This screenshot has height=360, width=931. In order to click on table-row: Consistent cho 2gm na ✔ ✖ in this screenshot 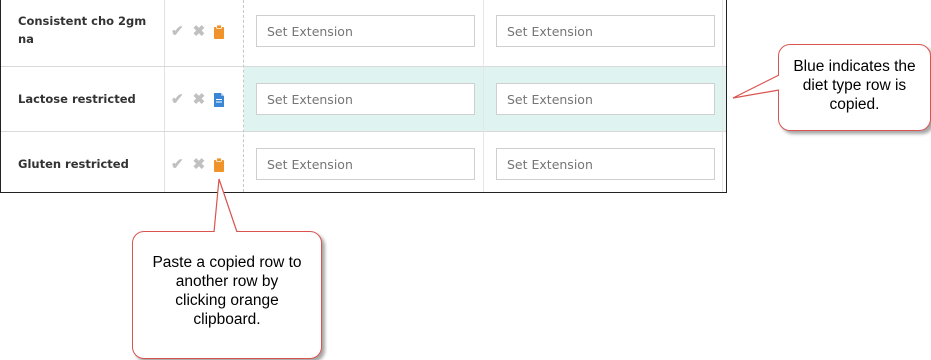, I will do `click(363, 33)`.